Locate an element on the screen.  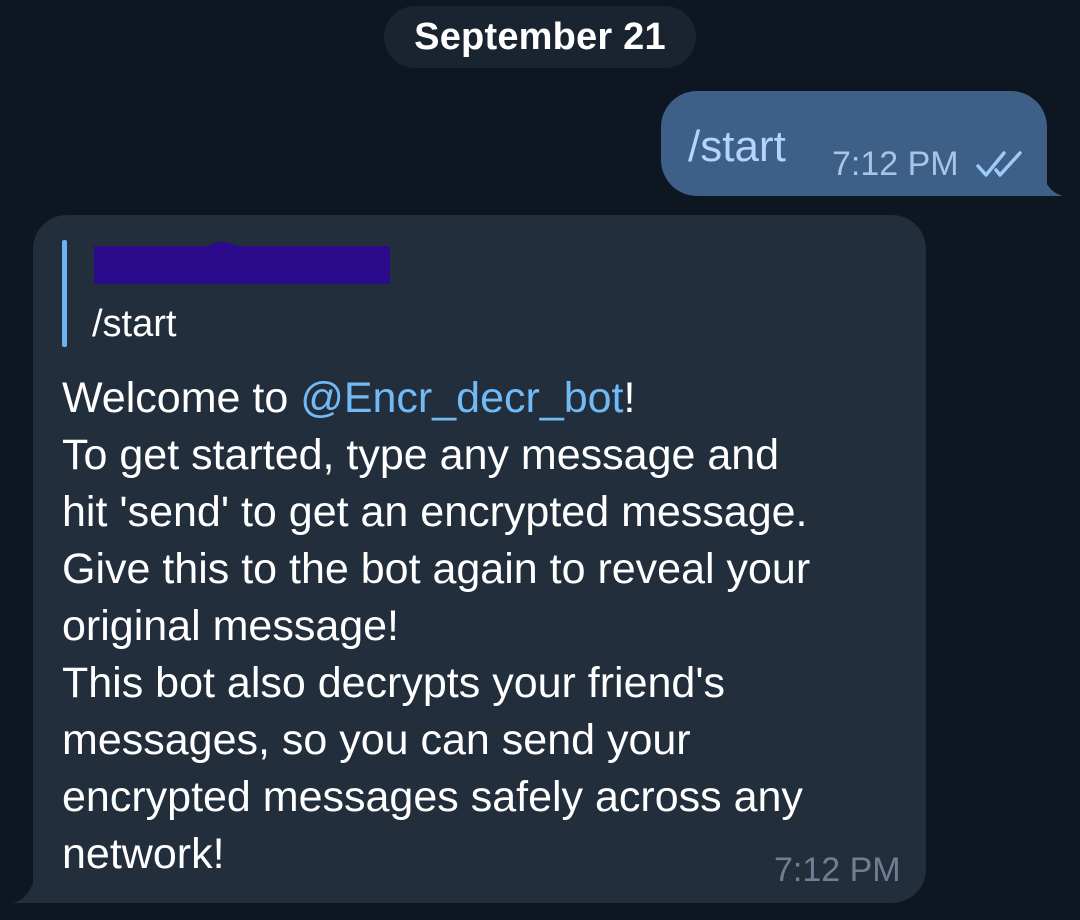
message-line: messages, so you can send your is located at coordinates (376, 740).